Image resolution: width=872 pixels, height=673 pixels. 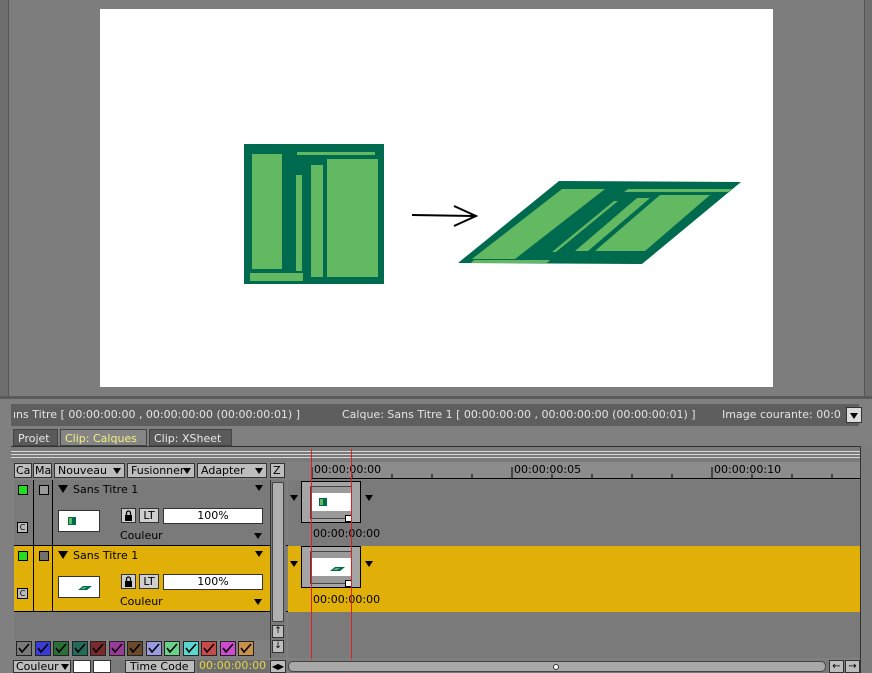 What do you see at coordinates (278, 646) in the screenshot?
I see `scroll-down-icon: ↓` at bounding box center [278, 646].